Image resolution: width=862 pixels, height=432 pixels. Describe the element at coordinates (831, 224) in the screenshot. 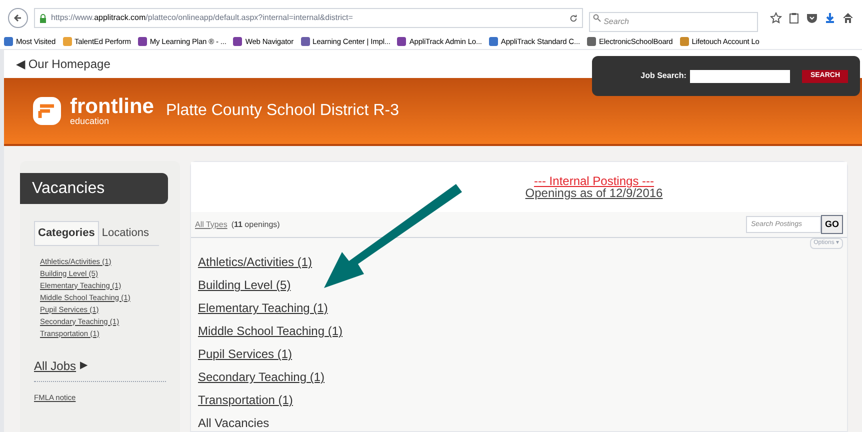

I see `go-button: GO` at that location.